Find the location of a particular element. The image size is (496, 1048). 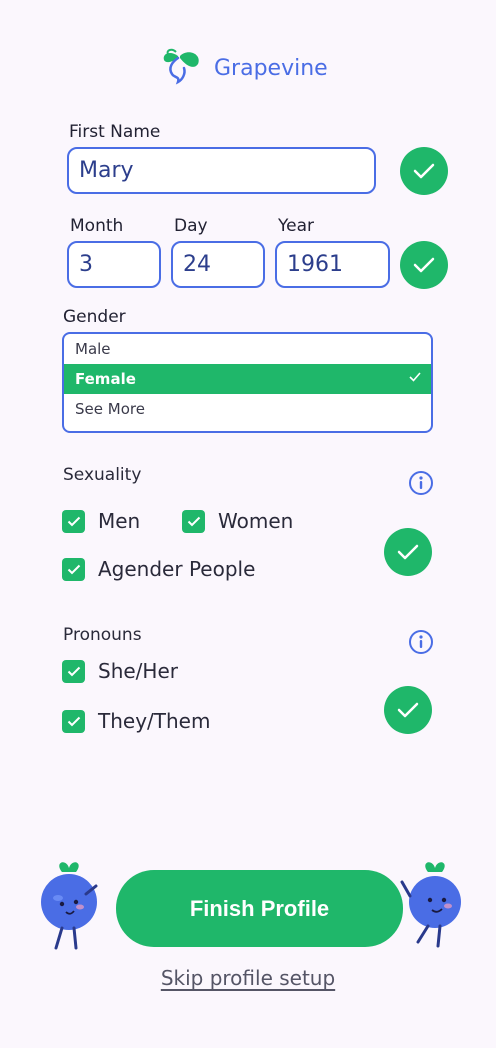

gender-option-male: Male is located at coordinates (247, 349).